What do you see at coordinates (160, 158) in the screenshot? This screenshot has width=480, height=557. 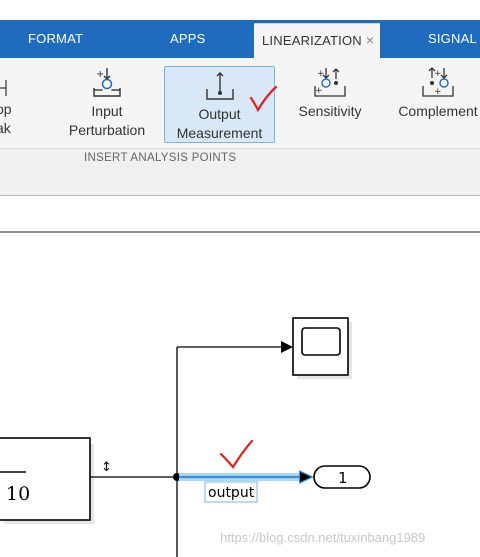 I see `insert-analysis-points-label: INSERT ANALYSIS POINTS` at bounding box center [160, 158].